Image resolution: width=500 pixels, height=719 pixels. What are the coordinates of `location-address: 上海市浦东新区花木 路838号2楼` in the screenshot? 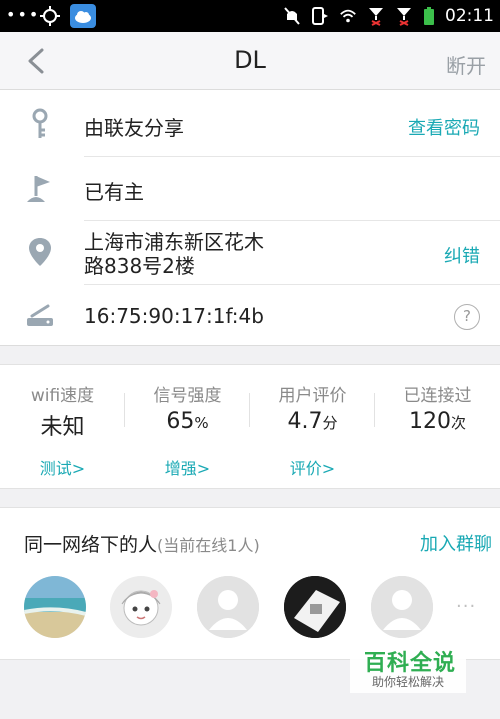 It's located at (174, 254).